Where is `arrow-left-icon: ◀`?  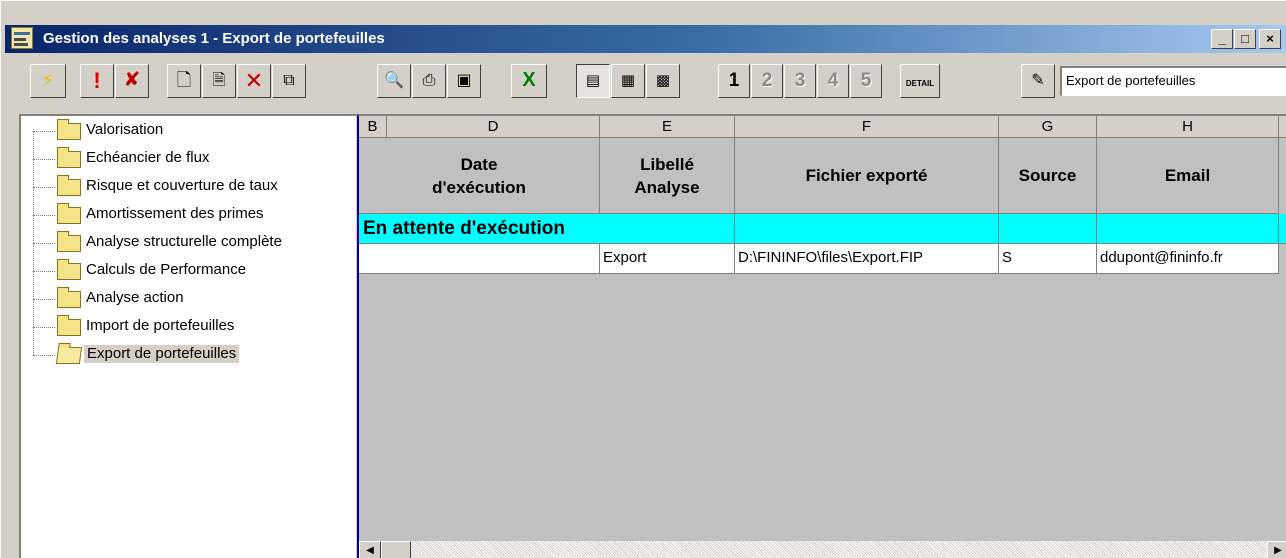
arrow-left-icon: ◀ is located at coordinates (370, 550).